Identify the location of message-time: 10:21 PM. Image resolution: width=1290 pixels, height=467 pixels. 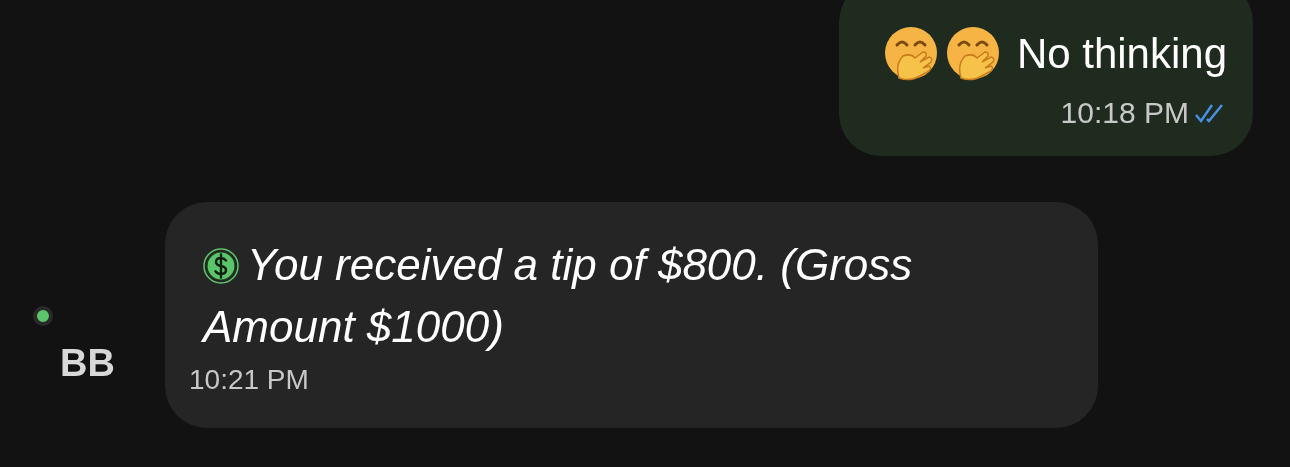
(249, 380).